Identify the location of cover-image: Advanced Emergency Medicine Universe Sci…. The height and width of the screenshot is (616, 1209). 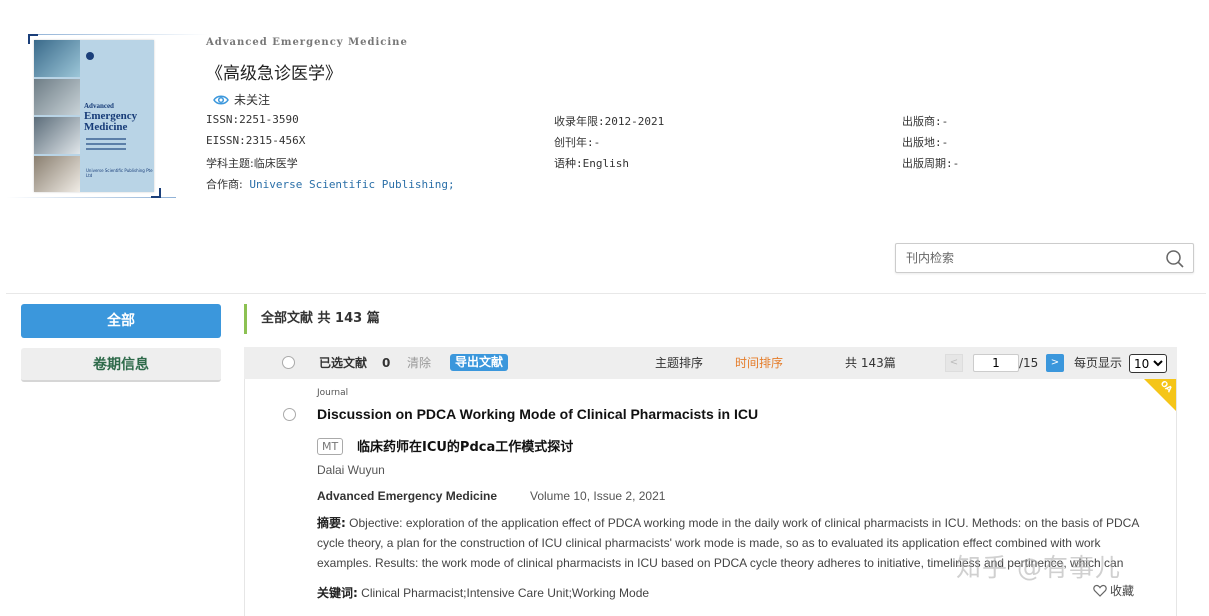
(94, 116).